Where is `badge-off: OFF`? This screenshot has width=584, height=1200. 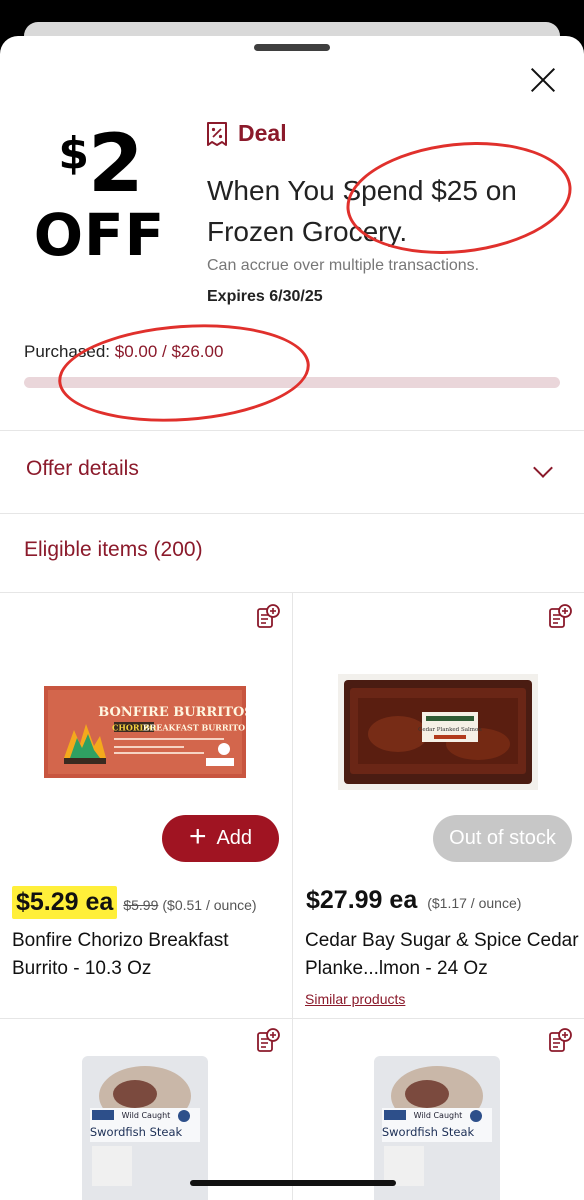 badge-off: OFF is located at coordinates (99, 235).